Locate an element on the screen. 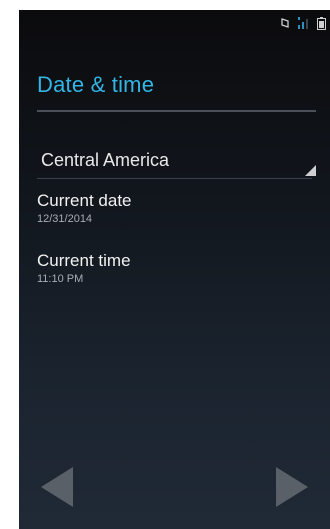 The height and width of the screenshot is (529, 330). timezone-spinner: Central America is located at coordinates (176, 161).